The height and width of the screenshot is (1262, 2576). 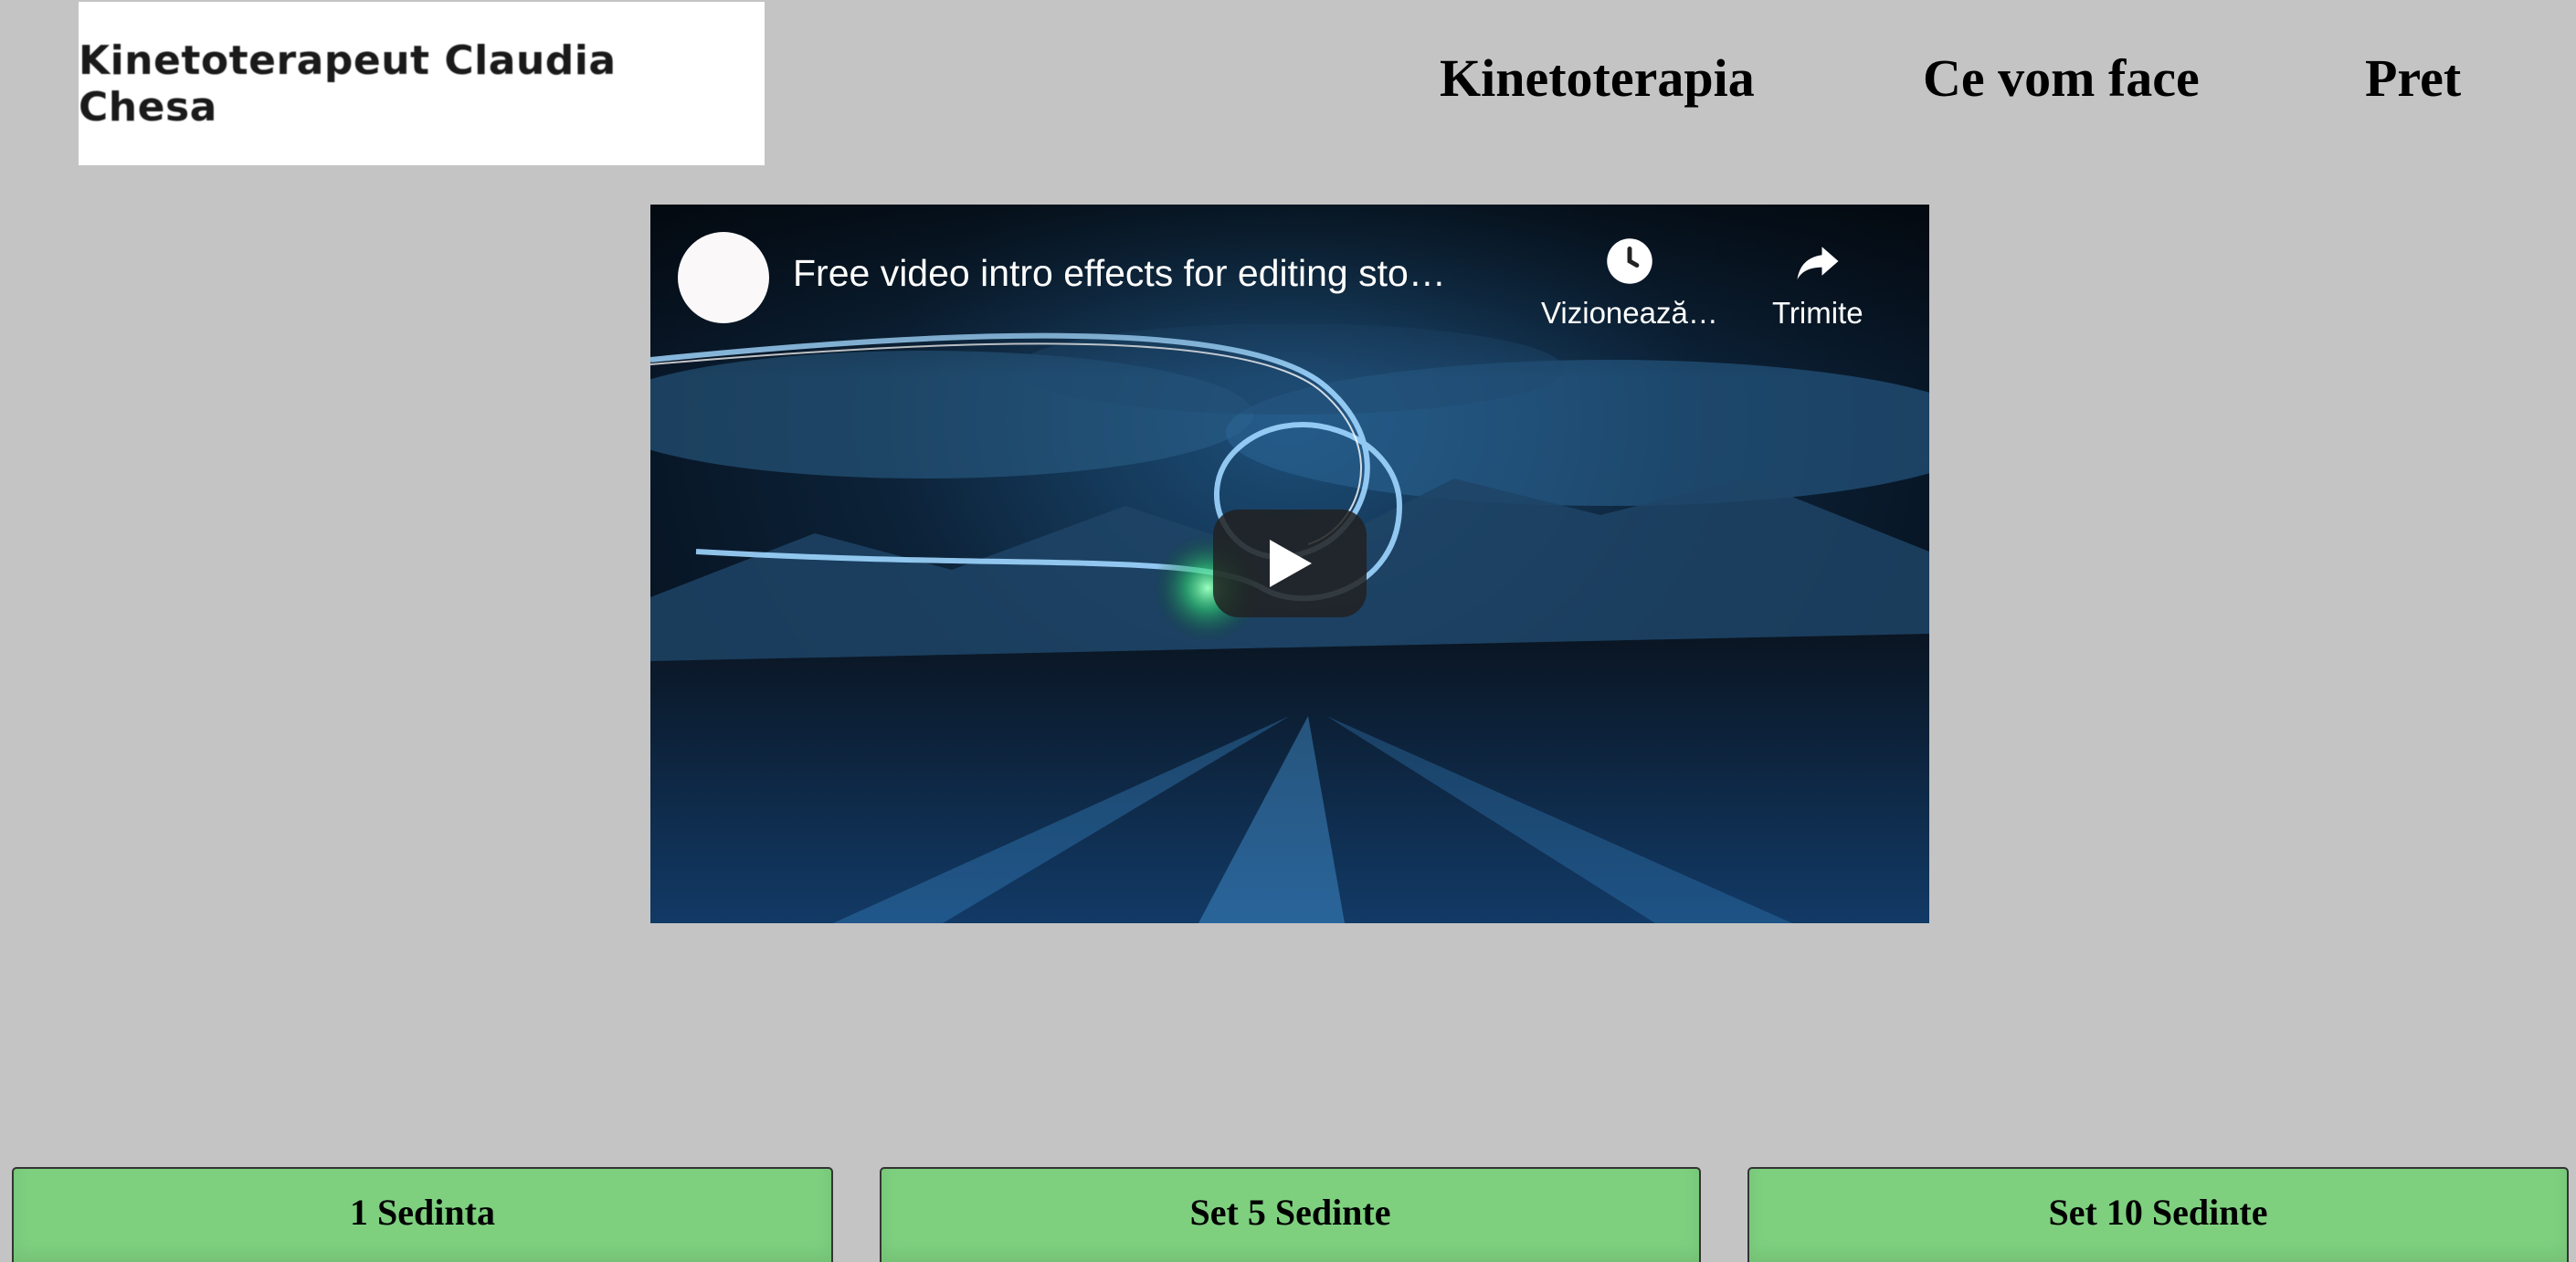 I want to click on share-label: Trimite, so click(x=1817, y=313).